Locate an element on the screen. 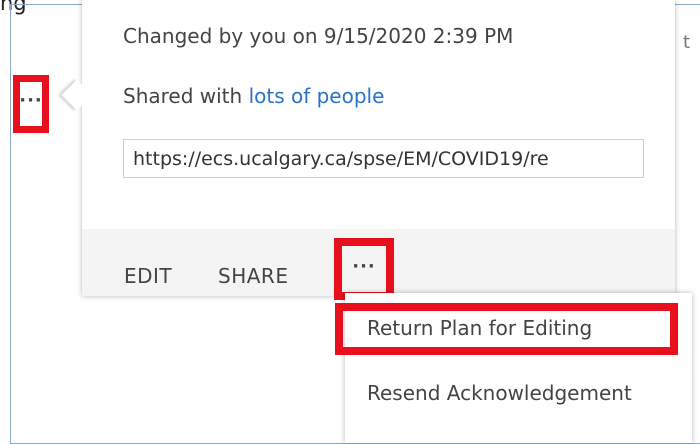 This screenshot has width=700, height=444. row-ellipsis-button: ··· is located at coordinates (31, 104).